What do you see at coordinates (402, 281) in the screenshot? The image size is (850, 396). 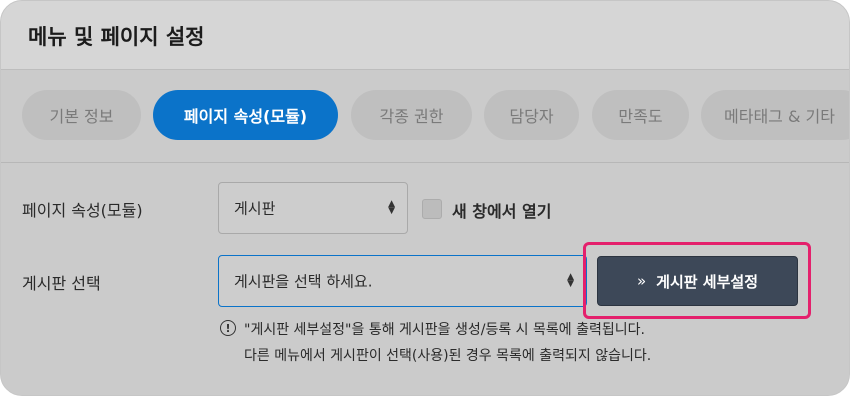 I see `board-select: 게시판을 선택 하세요. ▲ ▼` at bounding box center [402, 281].